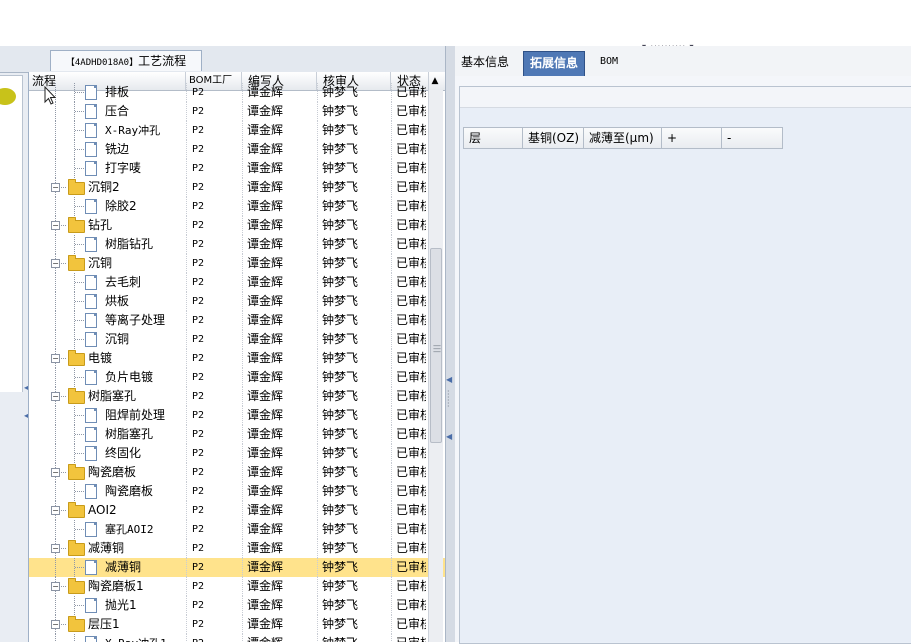 This screenshot has width=911, height=644. I want to click on ext-column-base-copper: 基铜(OZ), so click(553, 138).